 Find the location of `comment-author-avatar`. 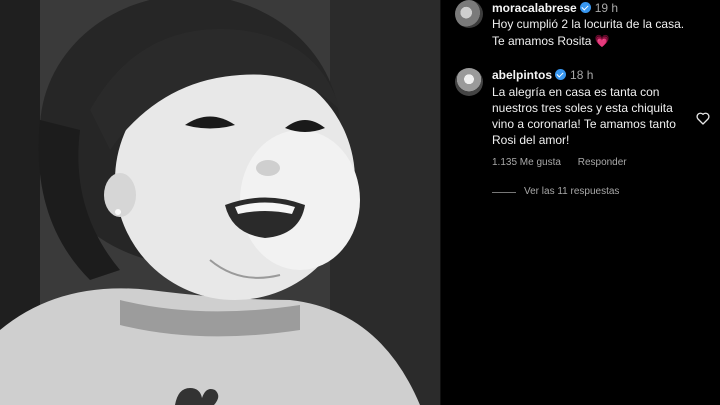

comment-author-avatar is located at coordinates (469, 82).